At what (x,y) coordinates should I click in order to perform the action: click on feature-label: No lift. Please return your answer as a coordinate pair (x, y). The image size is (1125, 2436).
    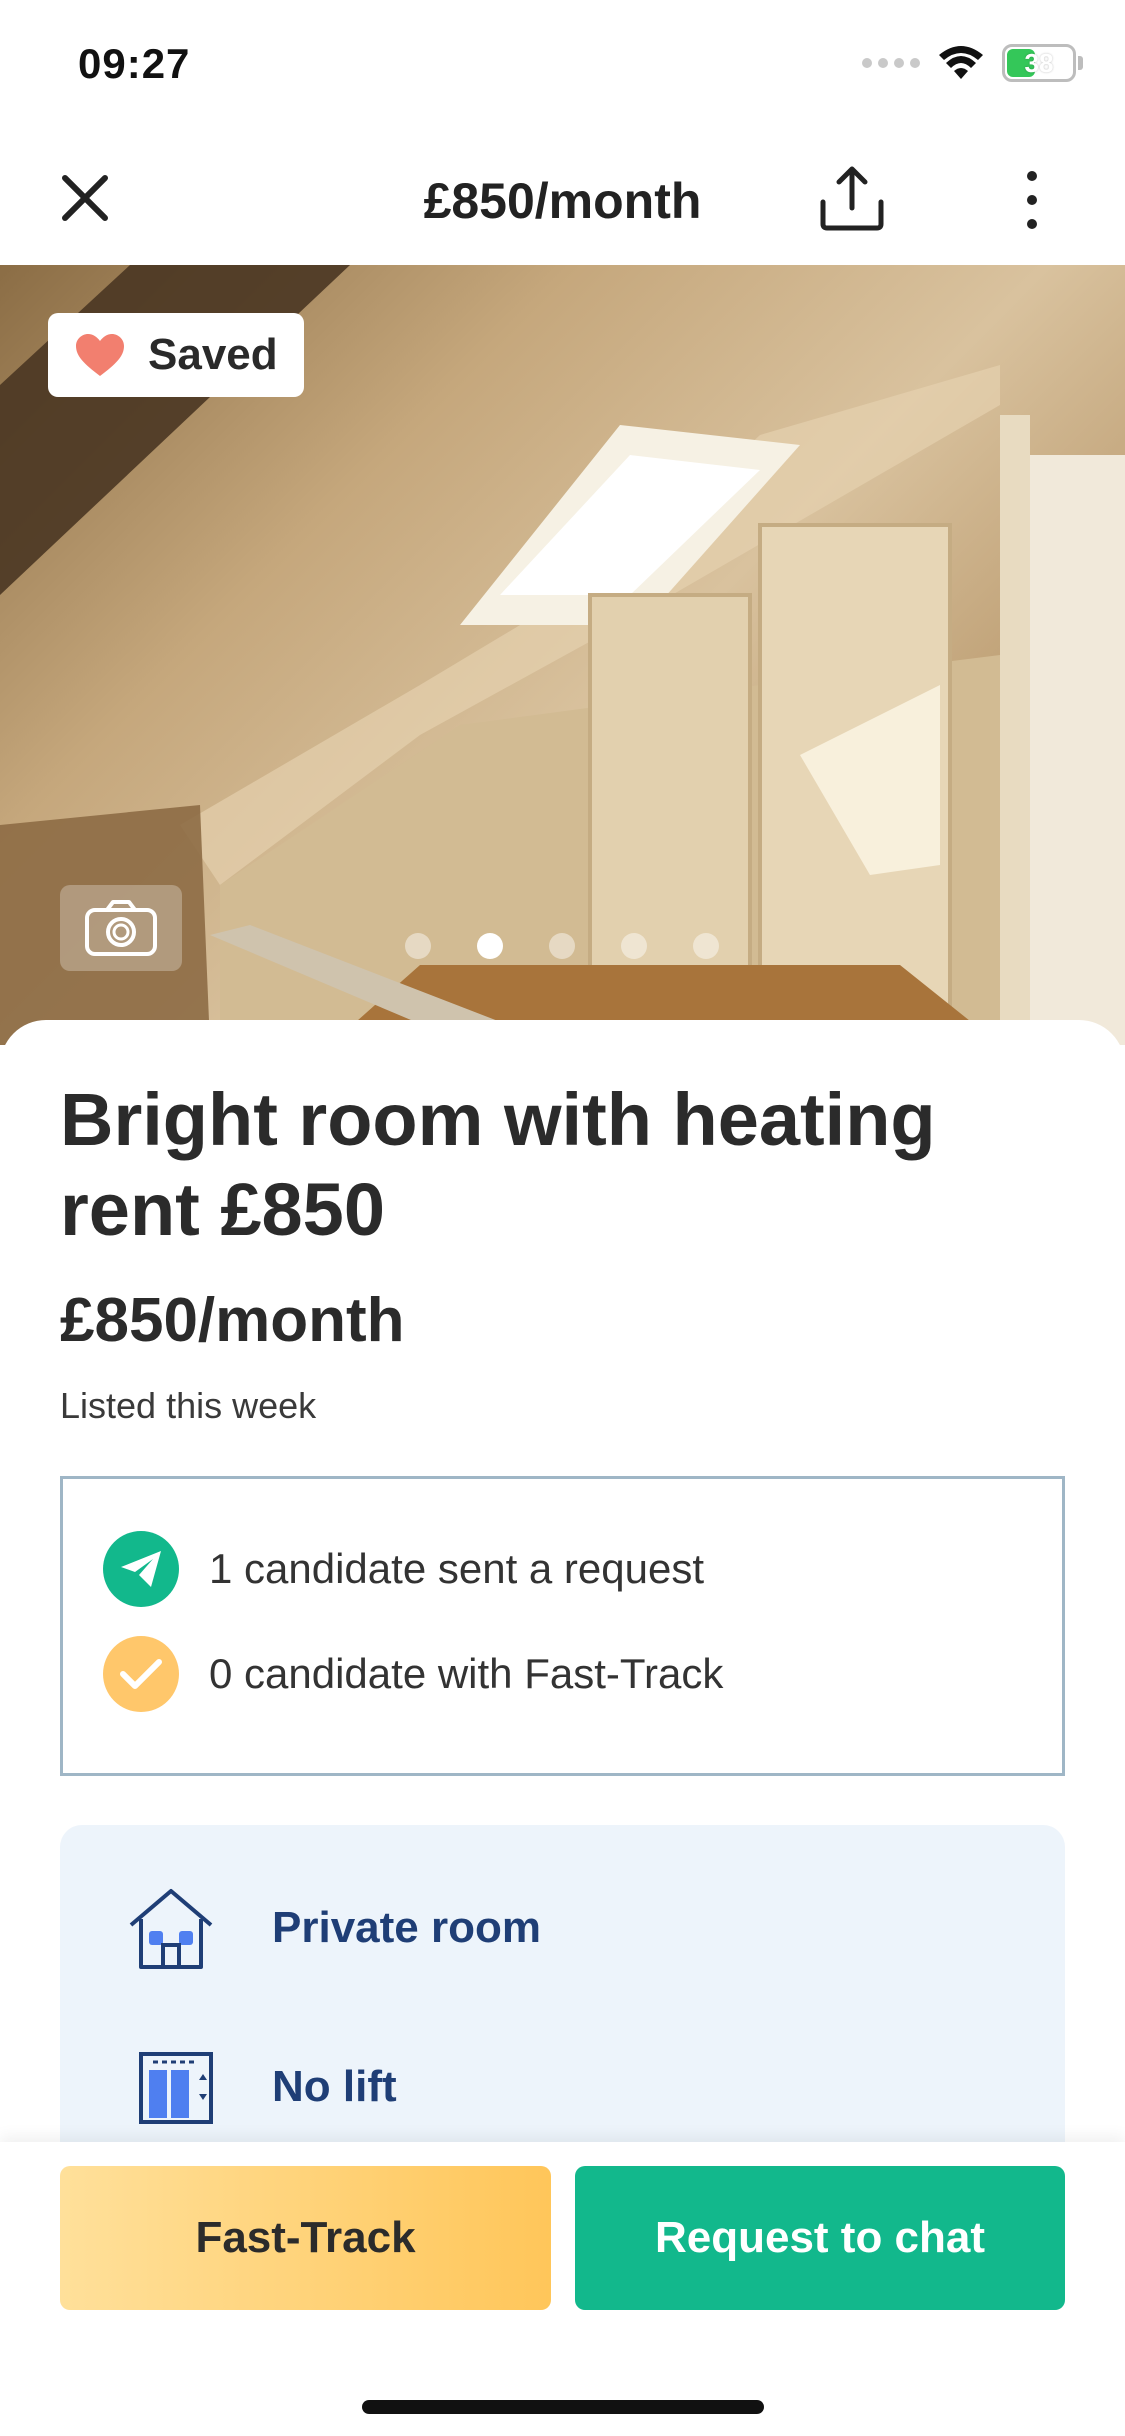
    Looking at the image, I should click on (334, 2086).